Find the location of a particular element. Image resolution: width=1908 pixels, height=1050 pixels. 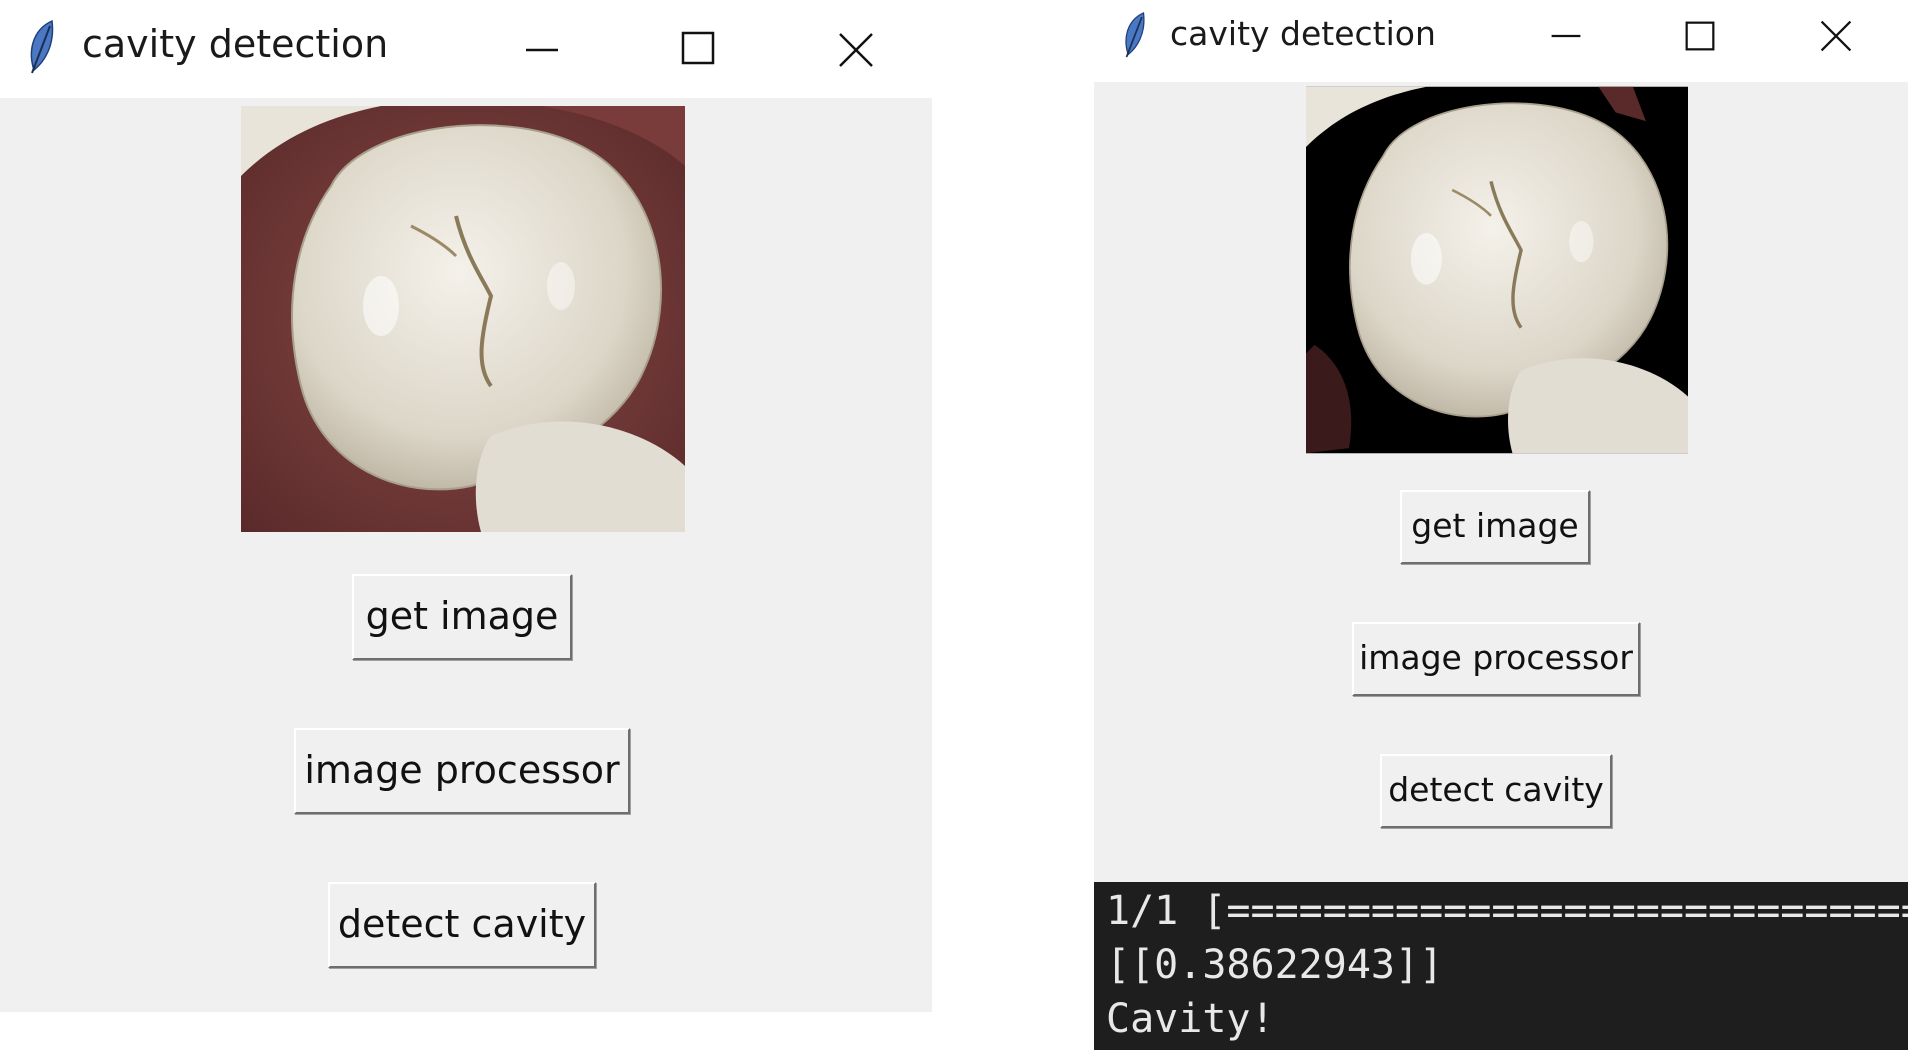

processed-tooth-image is located at coordinates (1497, 270).